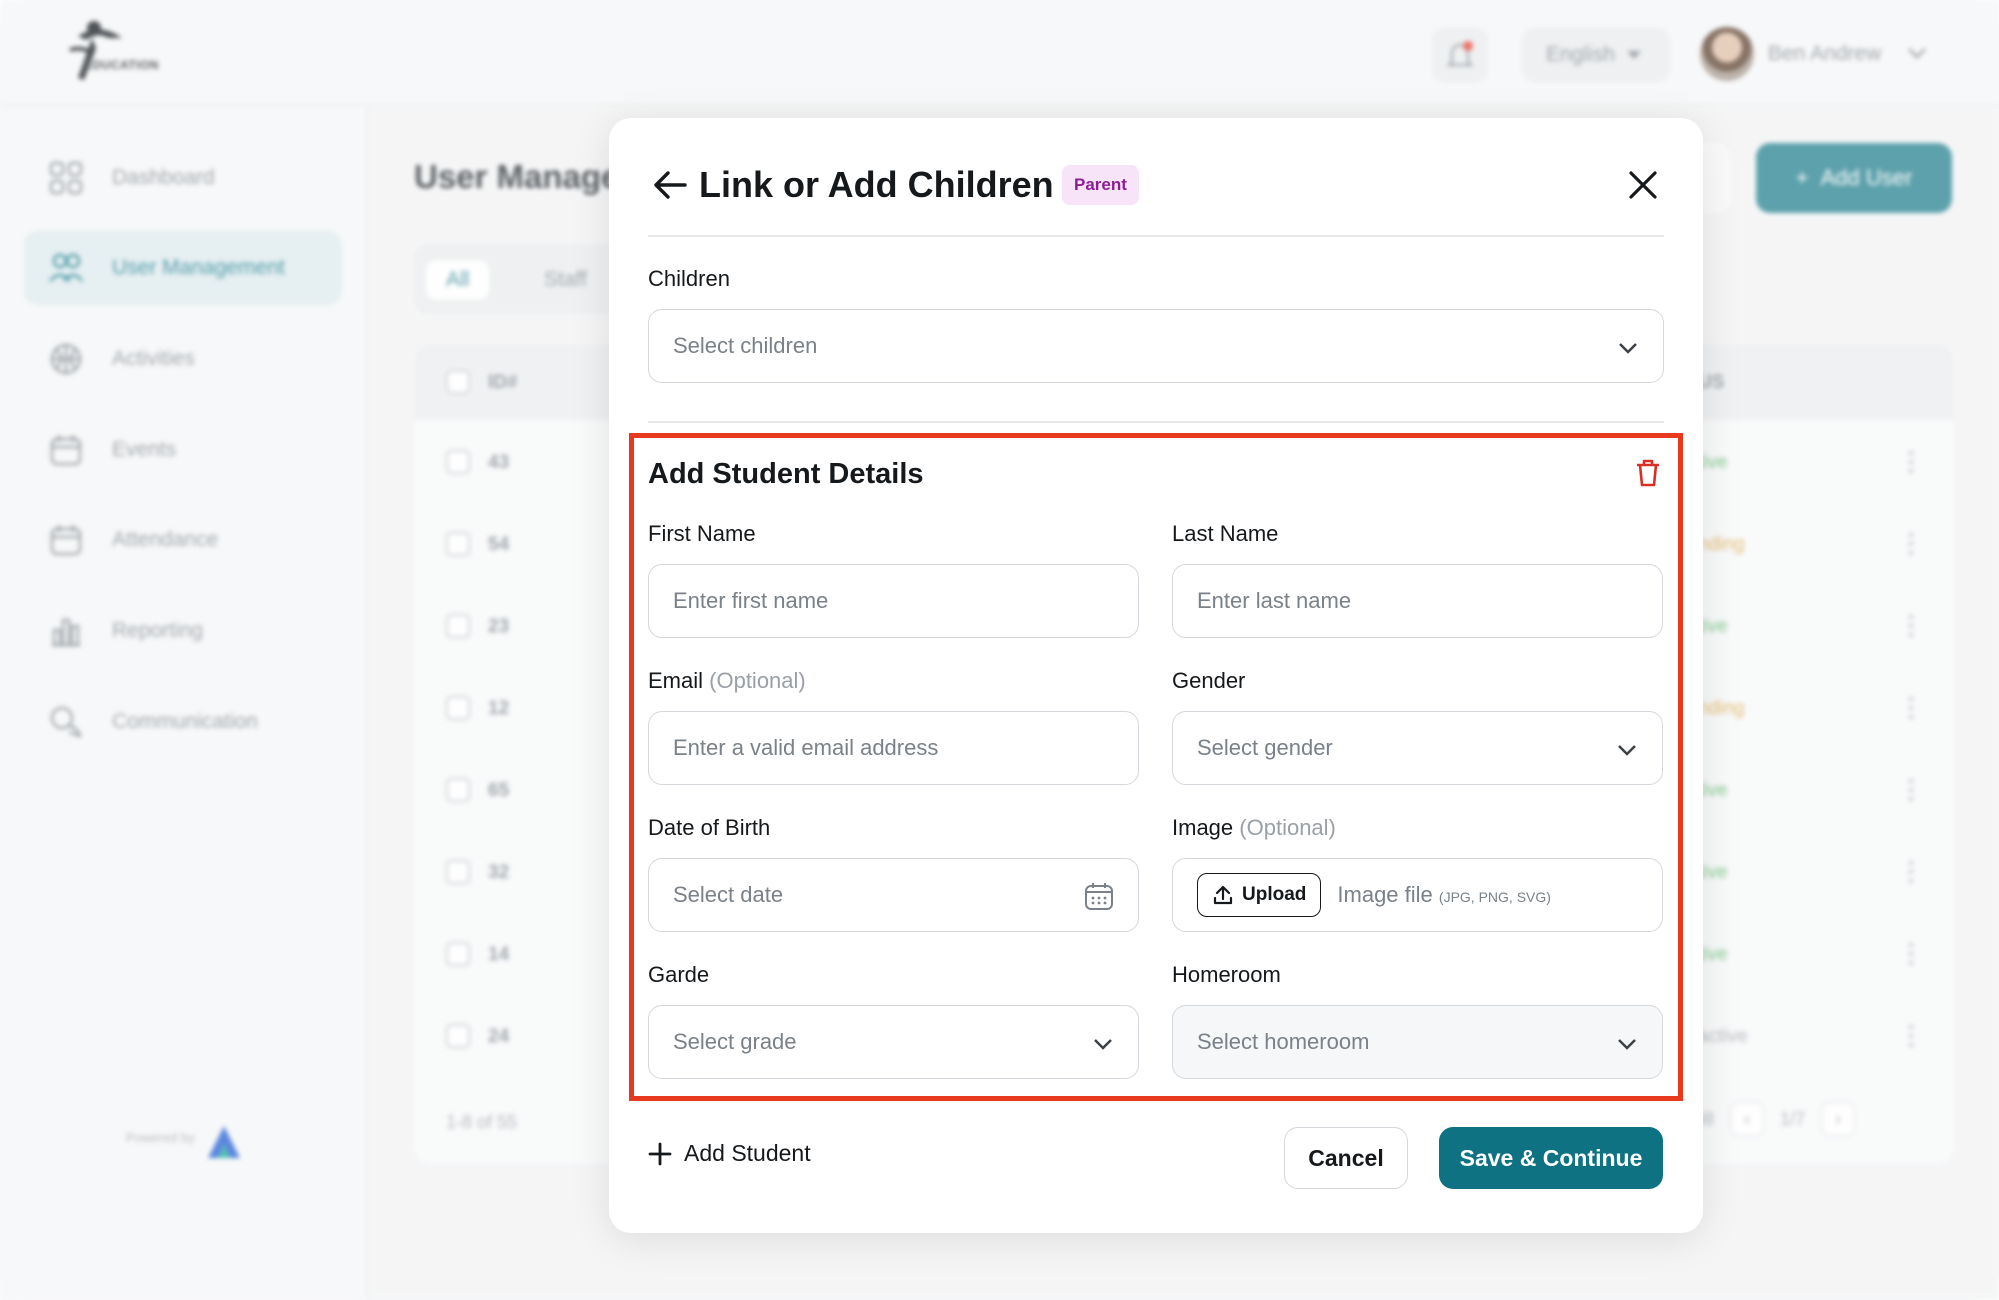 The height and width of the screenshot is (1300, 1999). What do you see at coordinates (1283, 1041) in the screenshot?
I see `homeroom-placeholder: Select homeroom` at bounding box center [1283, 1041].